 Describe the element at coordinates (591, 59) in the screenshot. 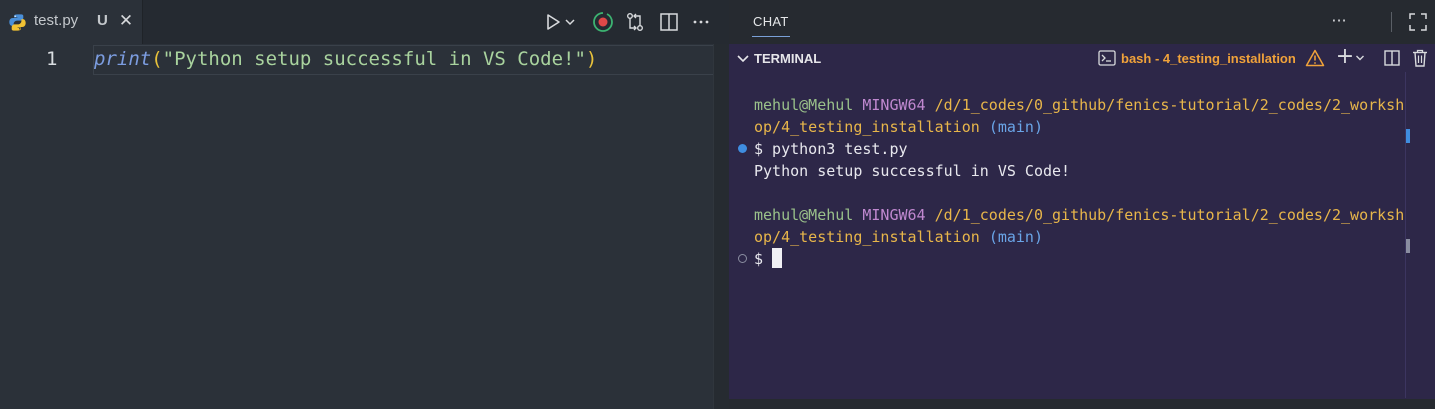

I see `code-close-paren: )` at that location.